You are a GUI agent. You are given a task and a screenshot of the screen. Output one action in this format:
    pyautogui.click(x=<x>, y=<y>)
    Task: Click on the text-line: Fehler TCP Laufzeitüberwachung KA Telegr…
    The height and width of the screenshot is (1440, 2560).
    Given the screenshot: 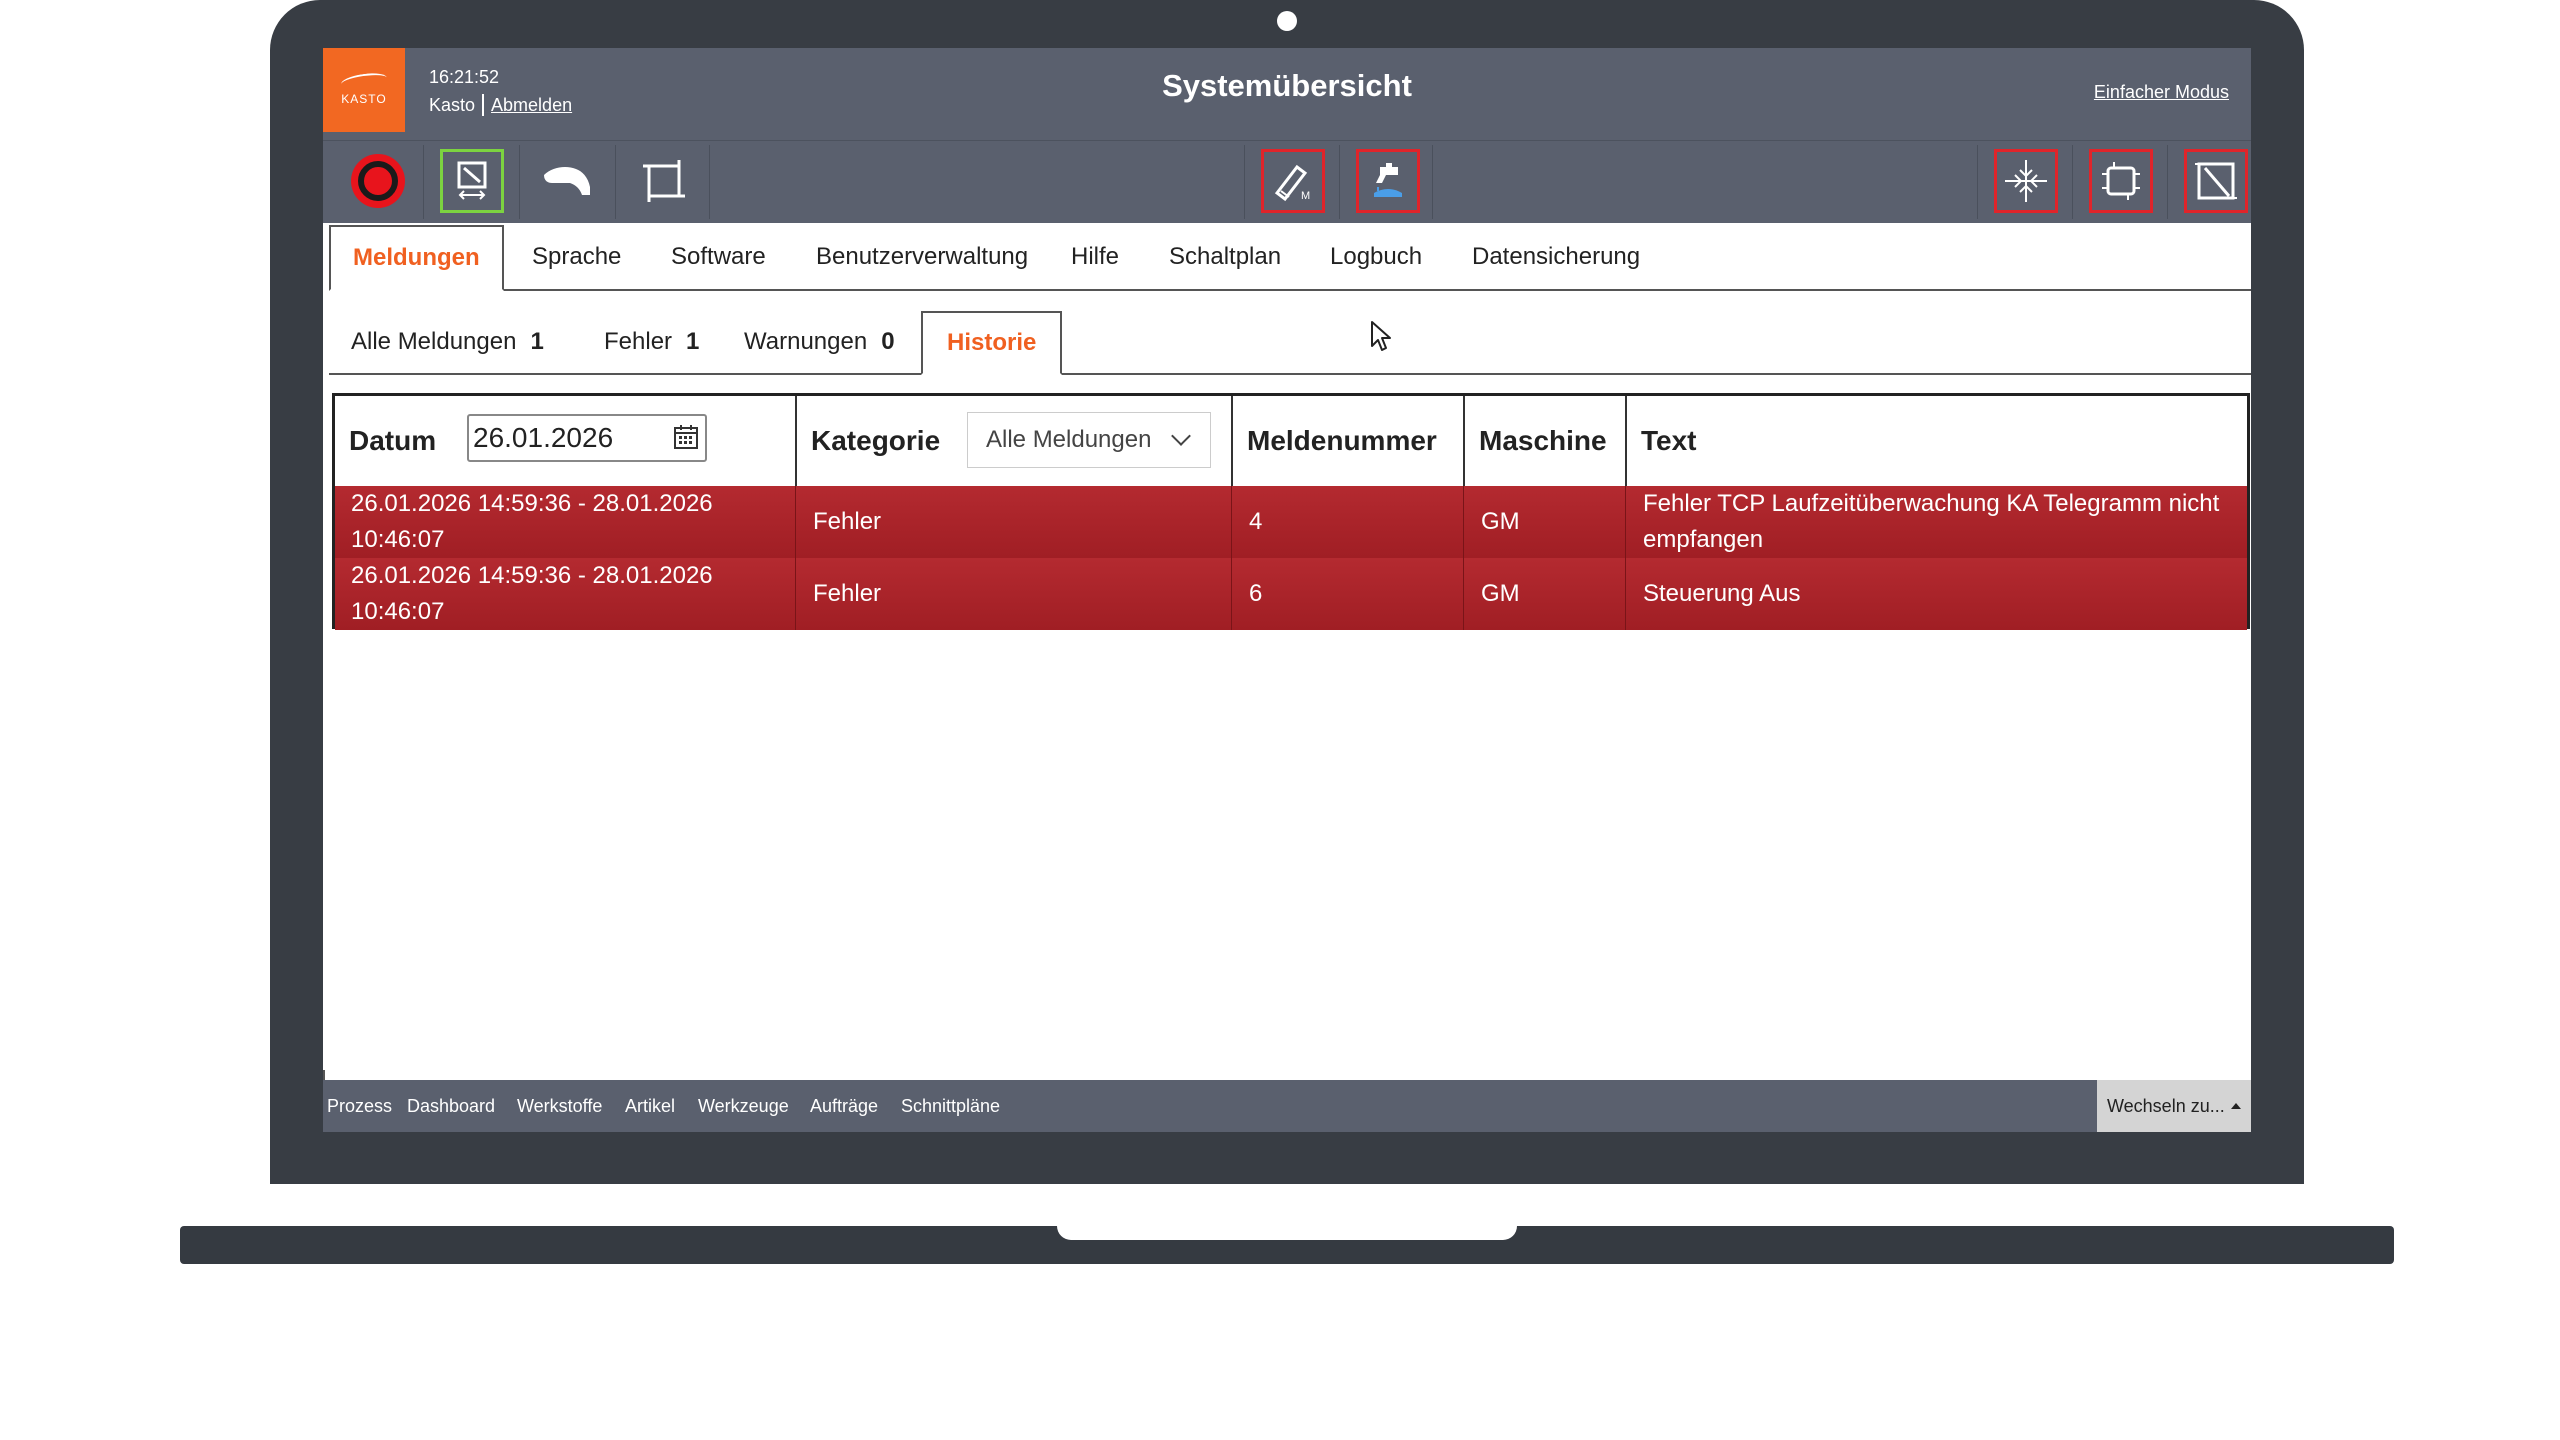 What is the action you would take?
    pyautogui.click(x=1931, y=503)
    